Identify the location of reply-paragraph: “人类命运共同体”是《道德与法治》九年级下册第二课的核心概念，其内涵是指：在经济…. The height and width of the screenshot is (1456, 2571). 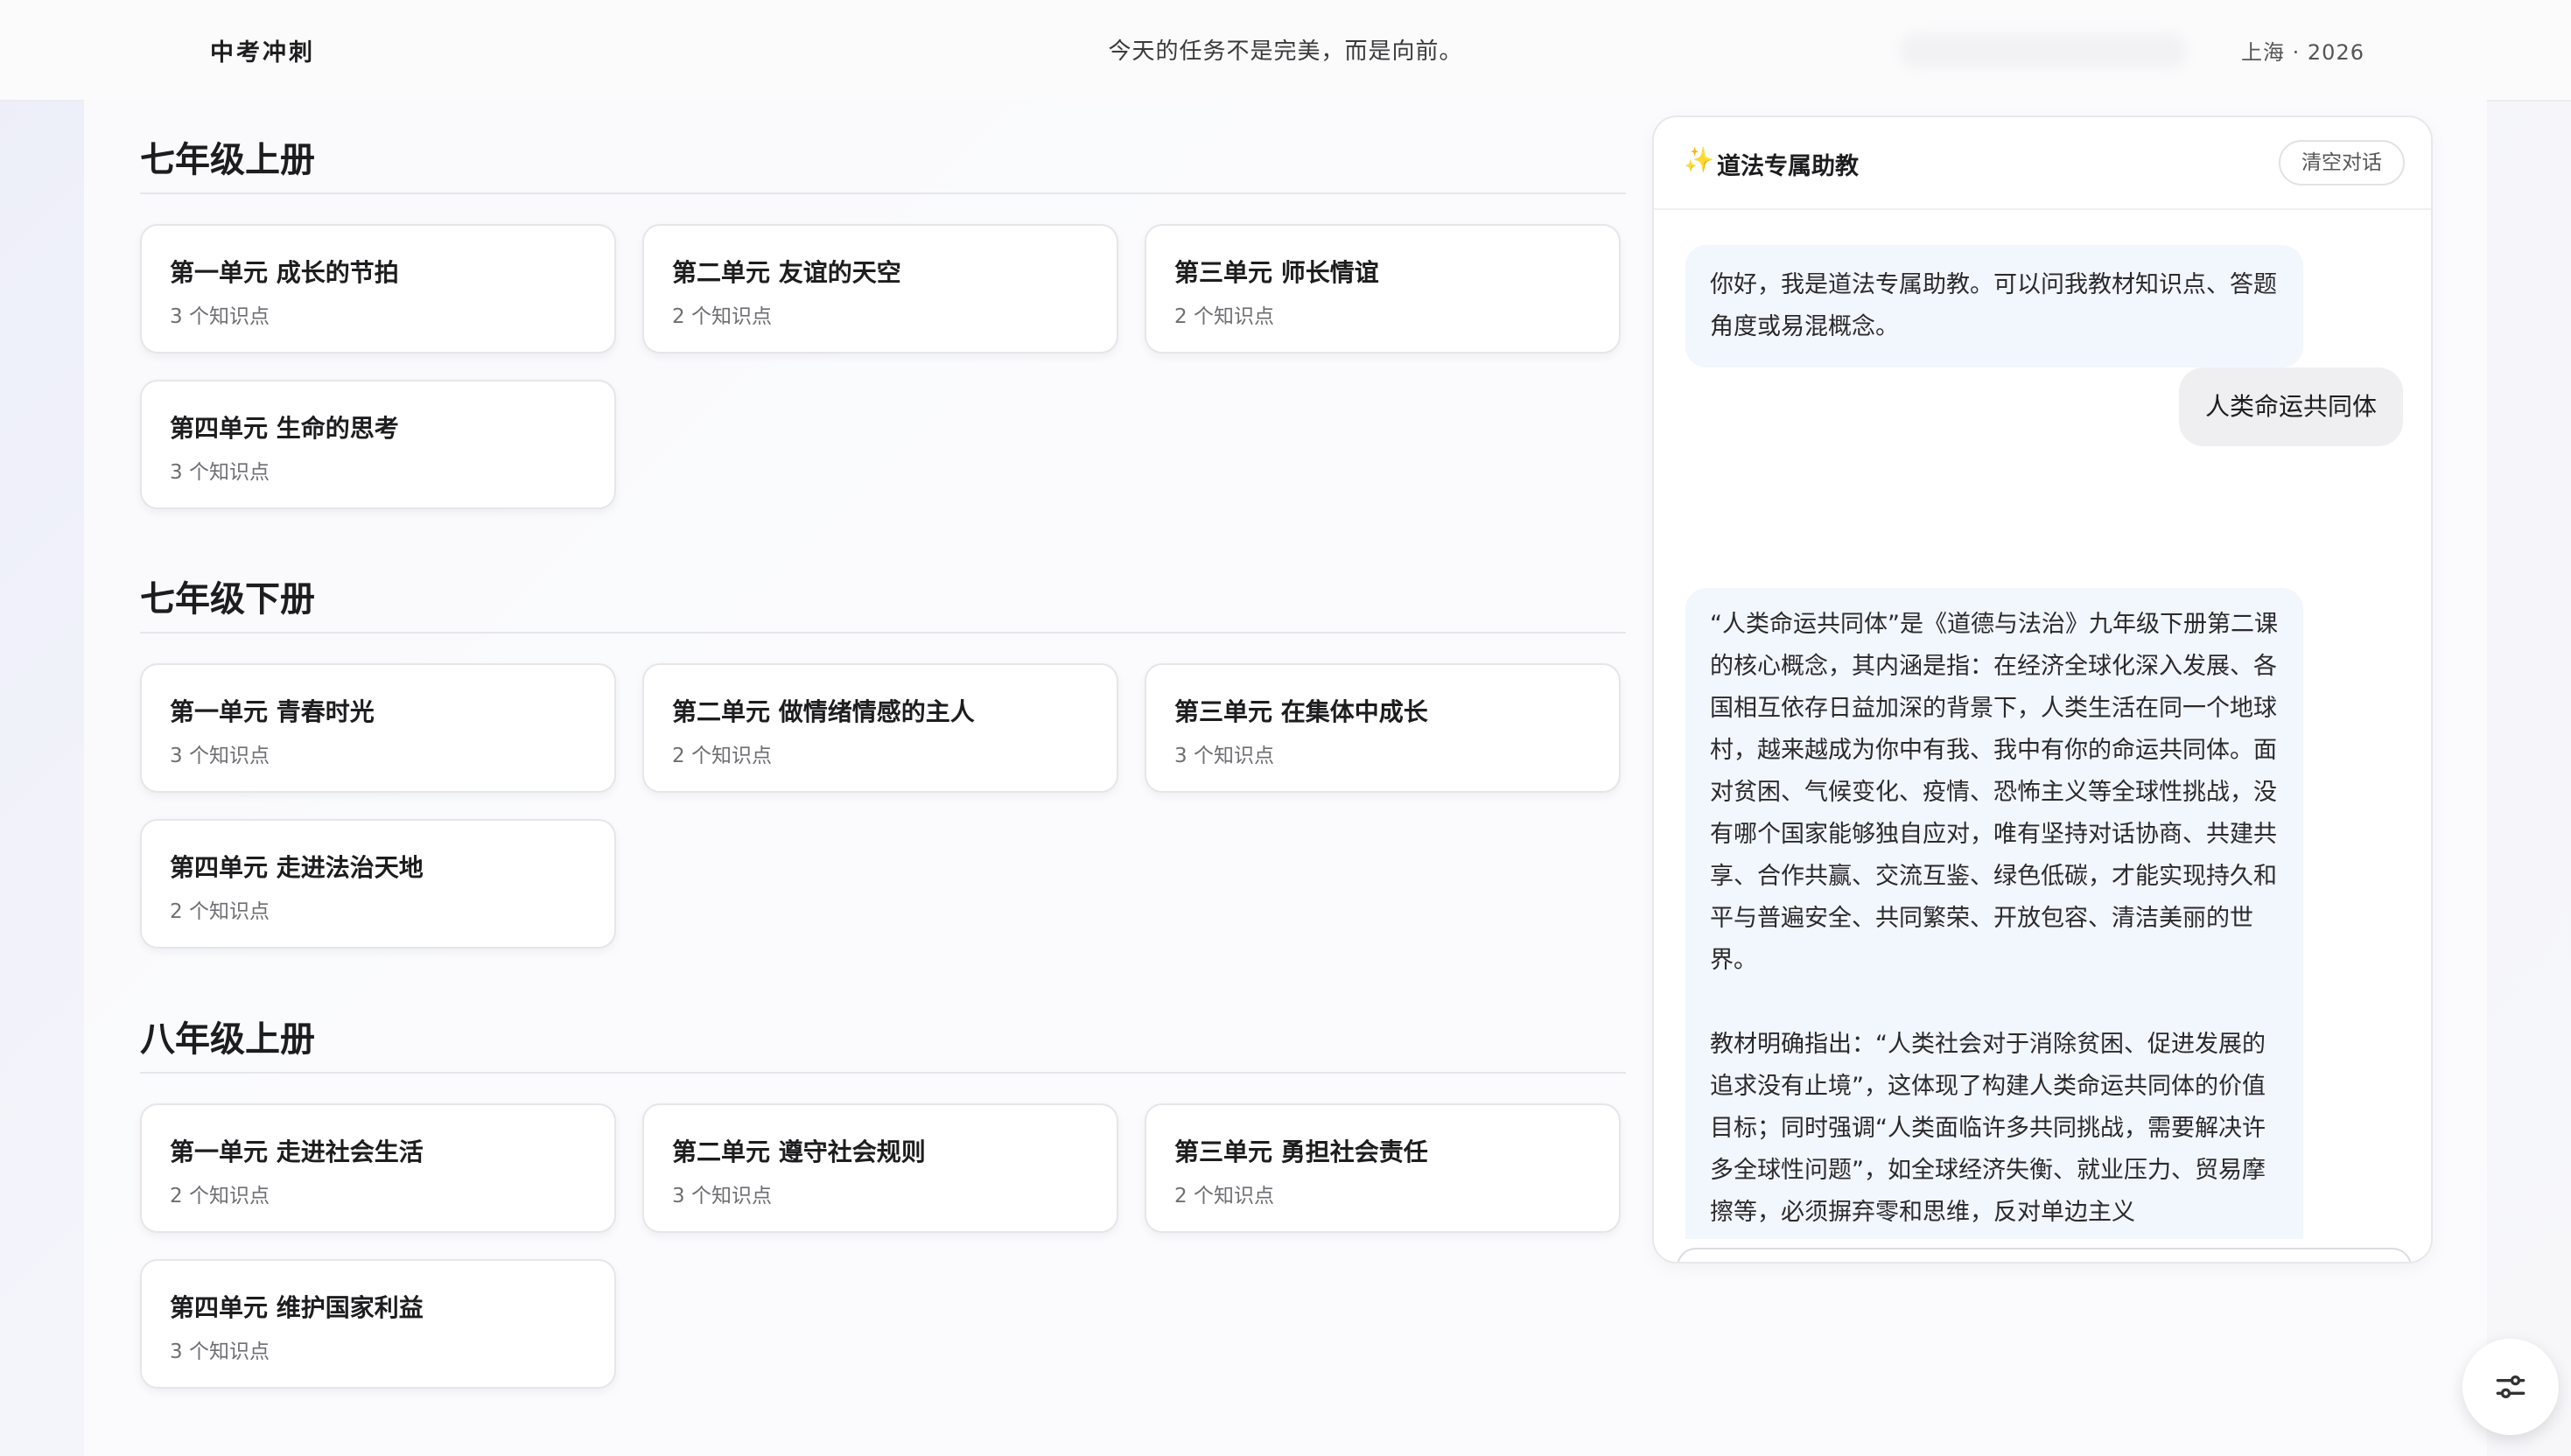
(1994, 792).